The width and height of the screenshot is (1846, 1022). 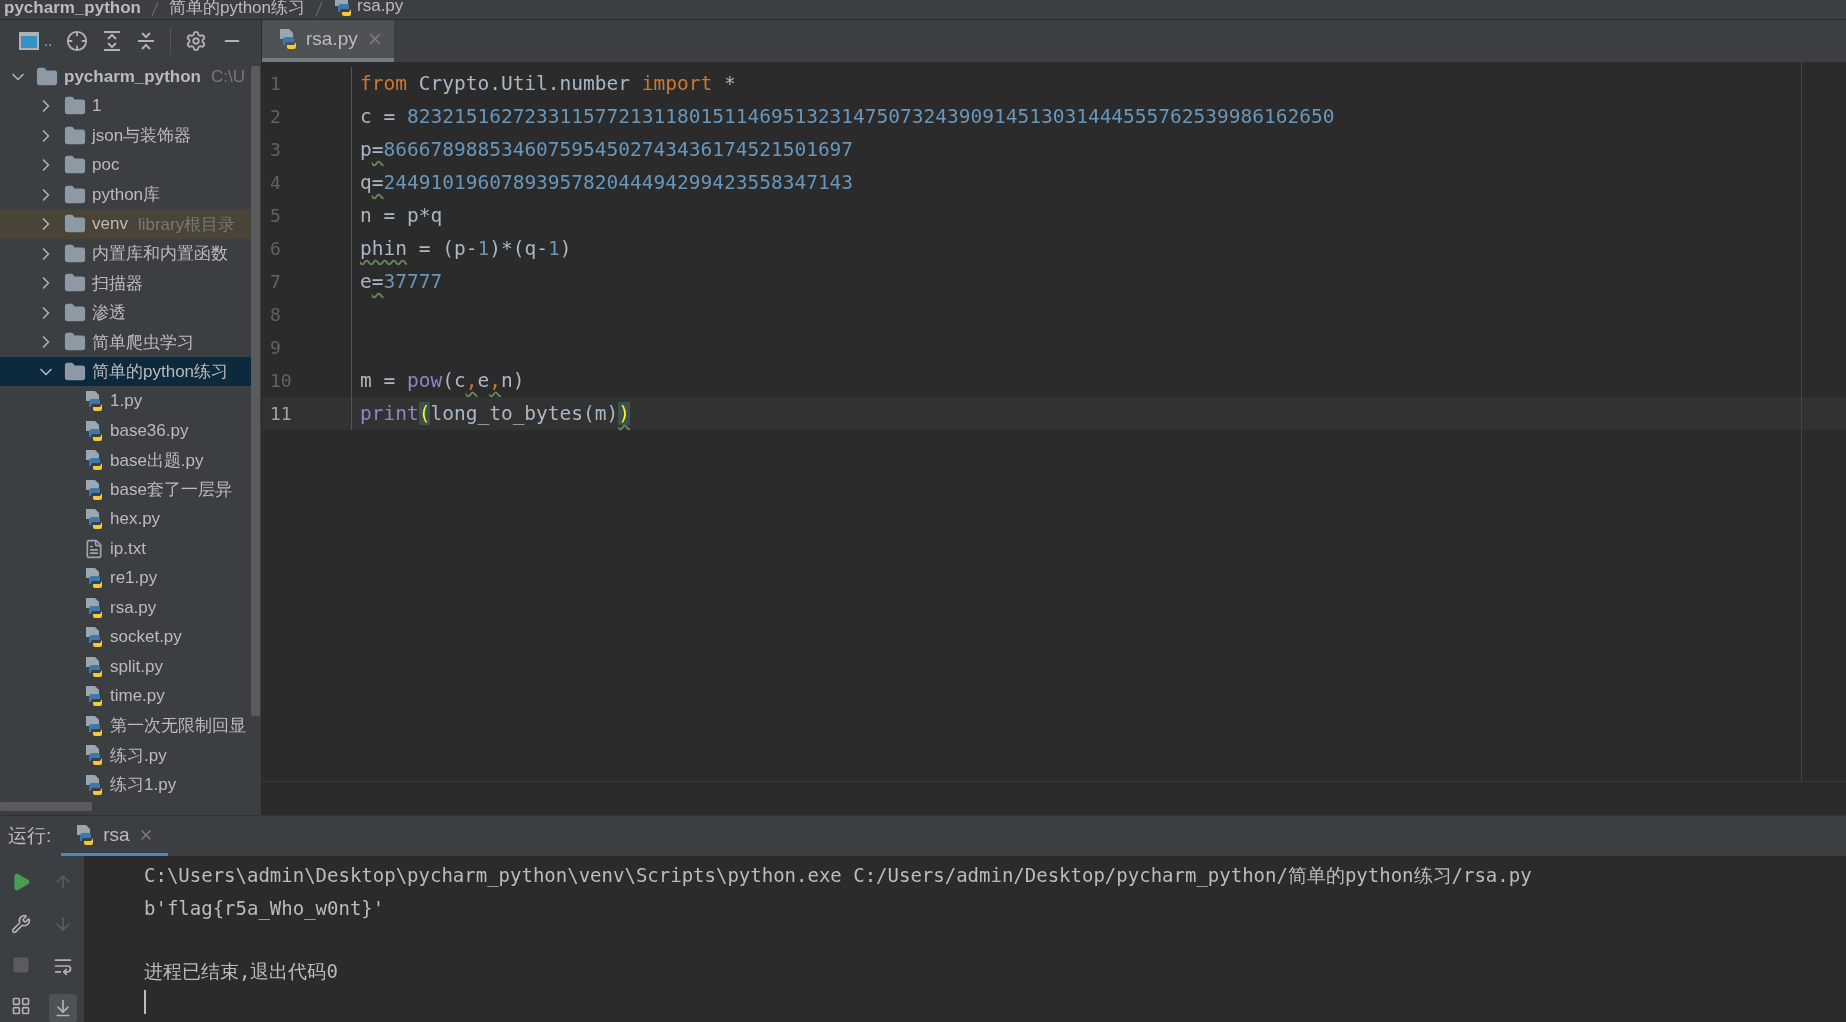 What do you see at coordinates (465, 248) in the screenshot?
I see `code-line: phin = (p-1)*(q-1)` at bounding box center [465, 248].